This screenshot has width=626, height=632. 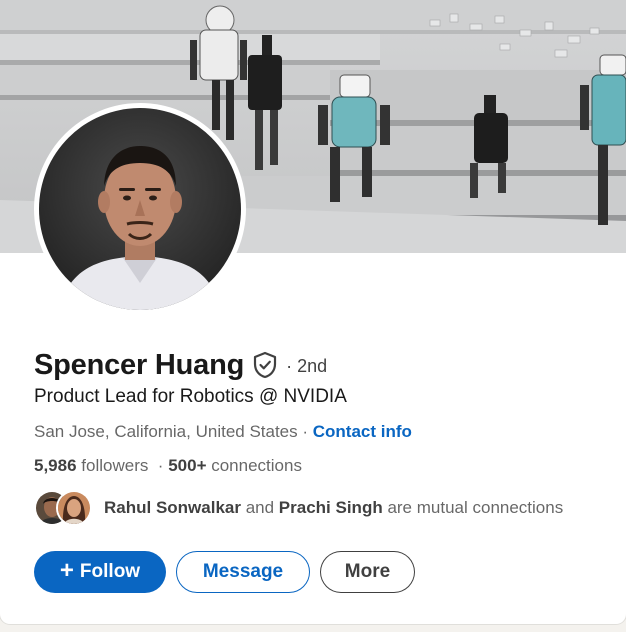 I want to click on message-label: Message, so click(x=243, y=571).